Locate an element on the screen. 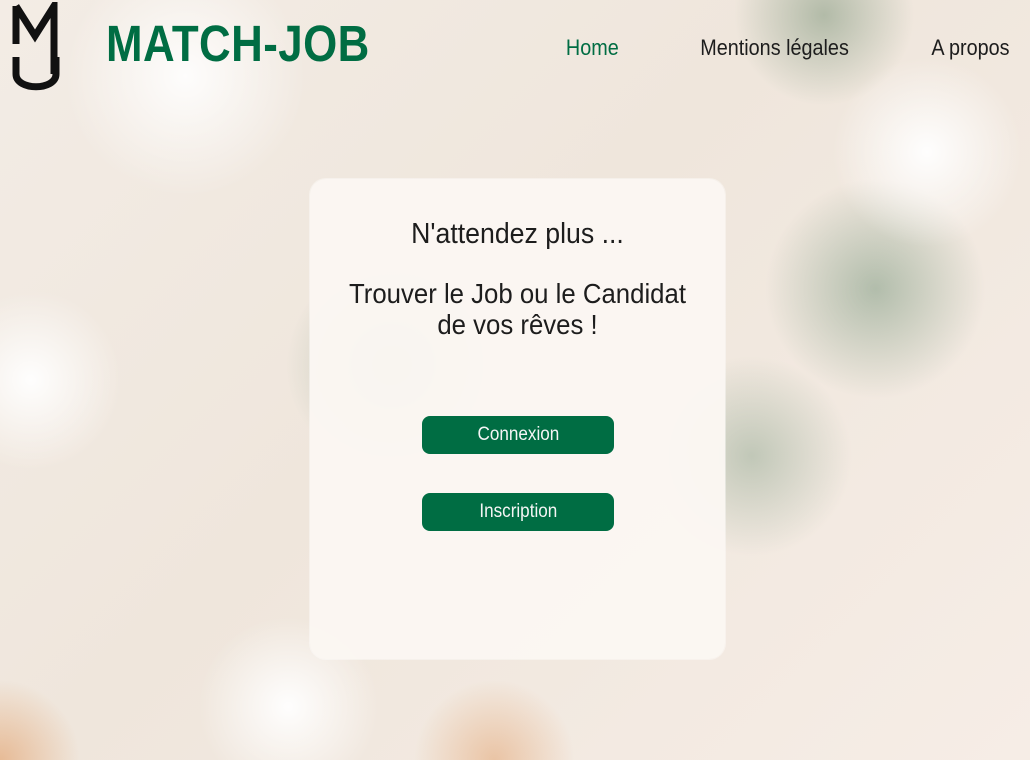 The width and height of the screenshot is (1030, 760). login-button: Connexion is located at coordinates (518, 435).